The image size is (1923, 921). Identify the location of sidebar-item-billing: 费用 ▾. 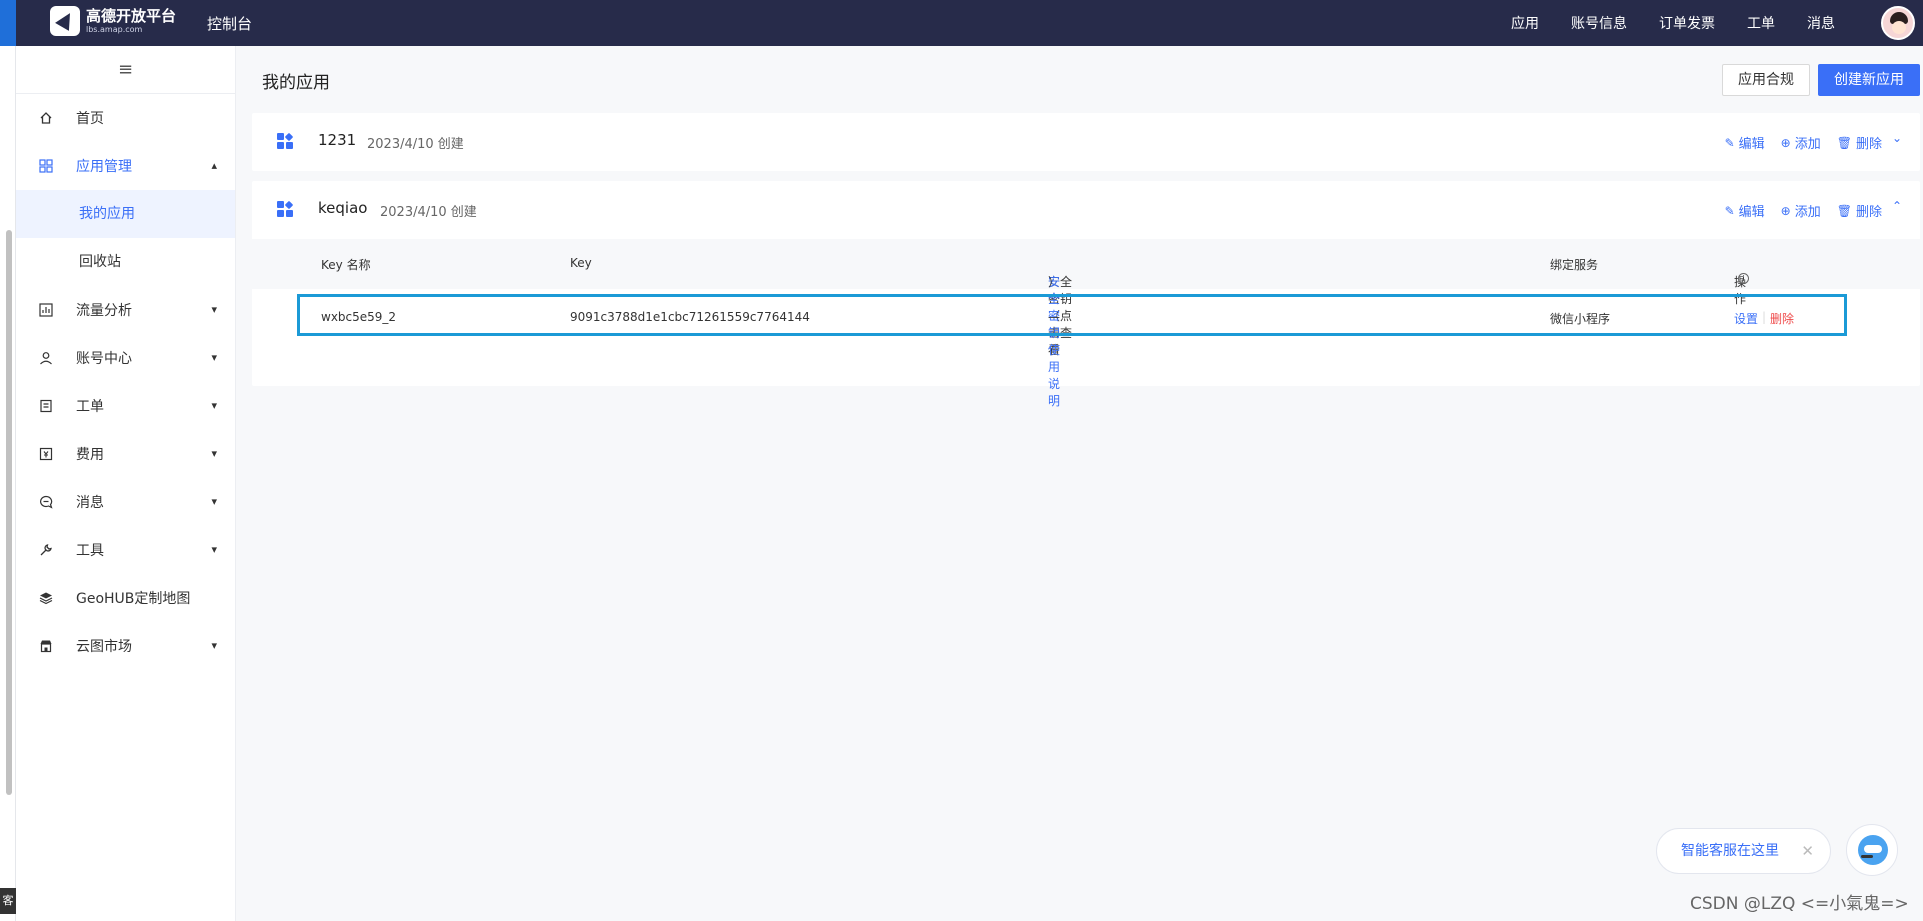
(125, 454).